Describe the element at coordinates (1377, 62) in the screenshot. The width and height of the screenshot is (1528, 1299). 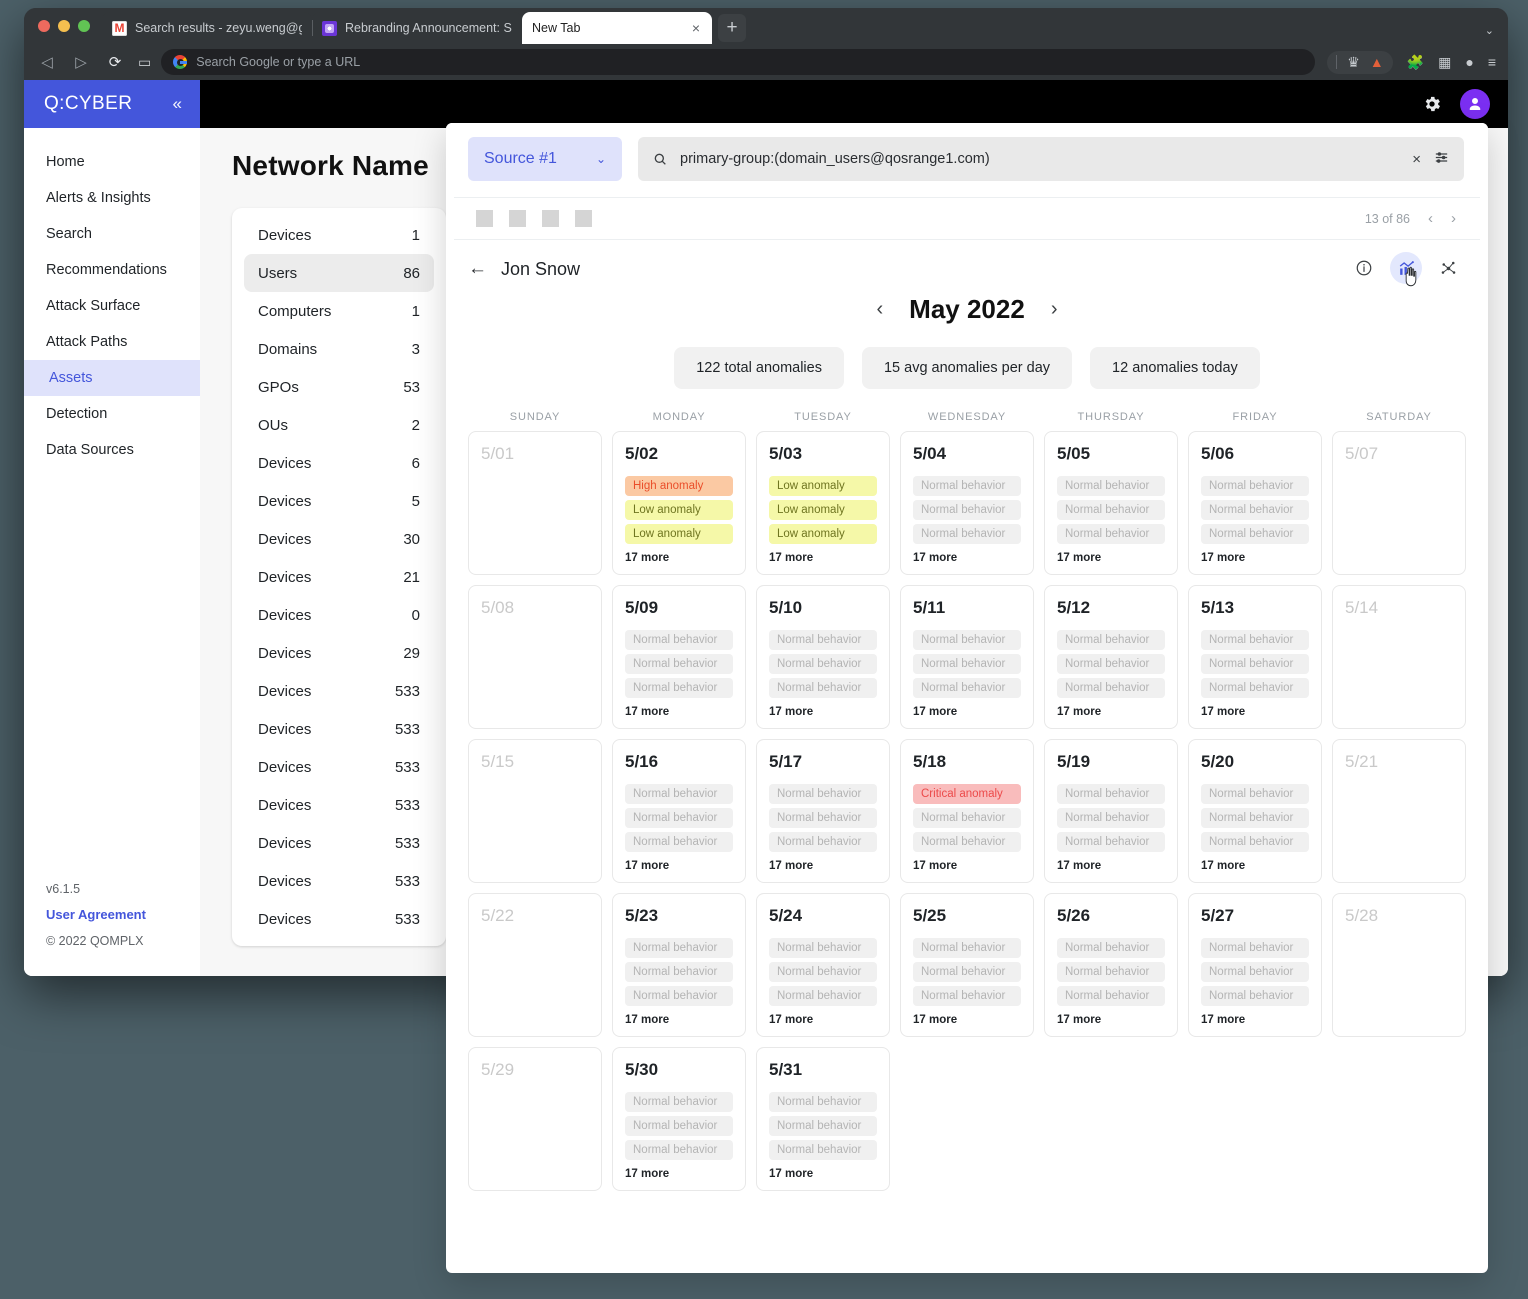
I see `triangle-icon: ▲` at that location.